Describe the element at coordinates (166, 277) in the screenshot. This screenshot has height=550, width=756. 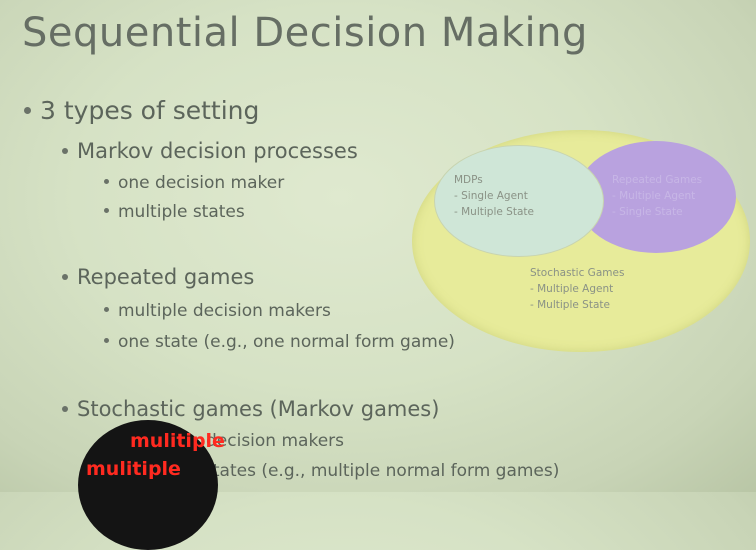
I see `bullet-text: Repeated games` at that location.